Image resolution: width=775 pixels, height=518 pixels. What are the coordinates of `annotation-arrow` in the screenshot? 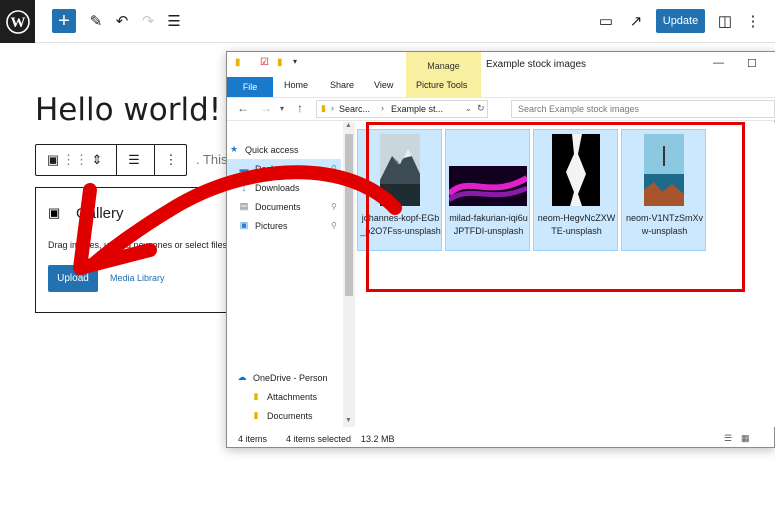 It's located at (237, 220).